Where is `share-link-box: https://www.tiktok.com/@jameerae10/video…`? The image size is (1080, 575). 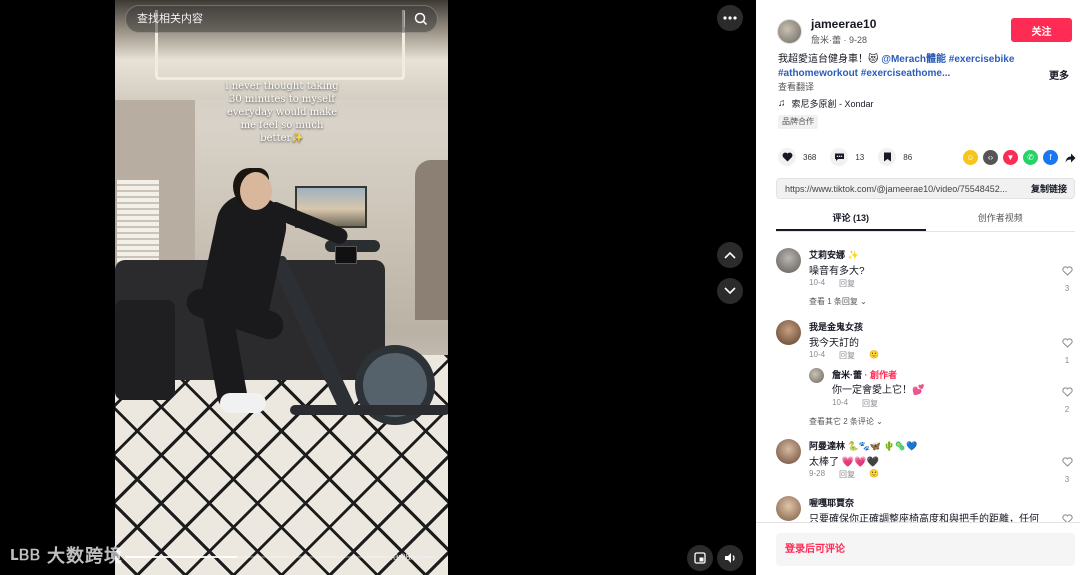
share-link-box: https://www.tiktok.com/@jameerae10/video… is located at coordinates (925, 188).